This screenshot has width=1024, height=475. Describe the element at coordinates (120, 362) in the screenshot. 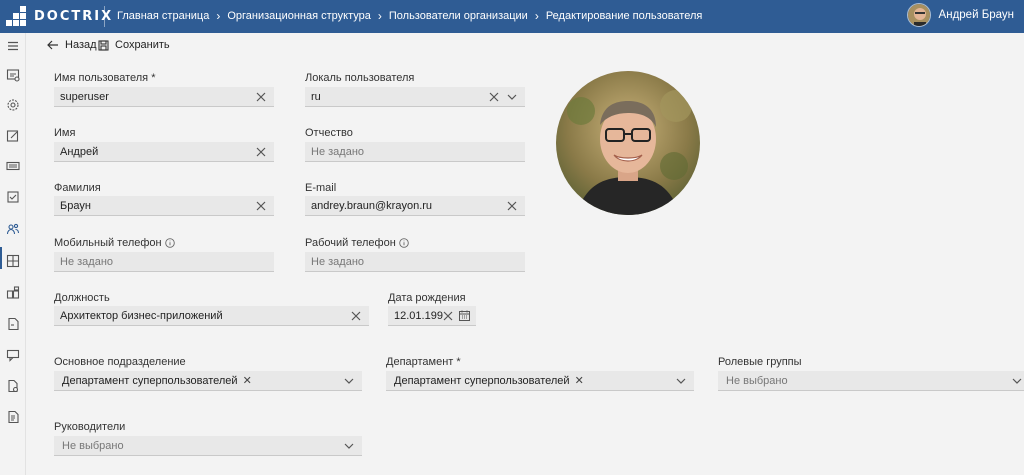

I see `main-unit-label: Основное подразделение` at that location.